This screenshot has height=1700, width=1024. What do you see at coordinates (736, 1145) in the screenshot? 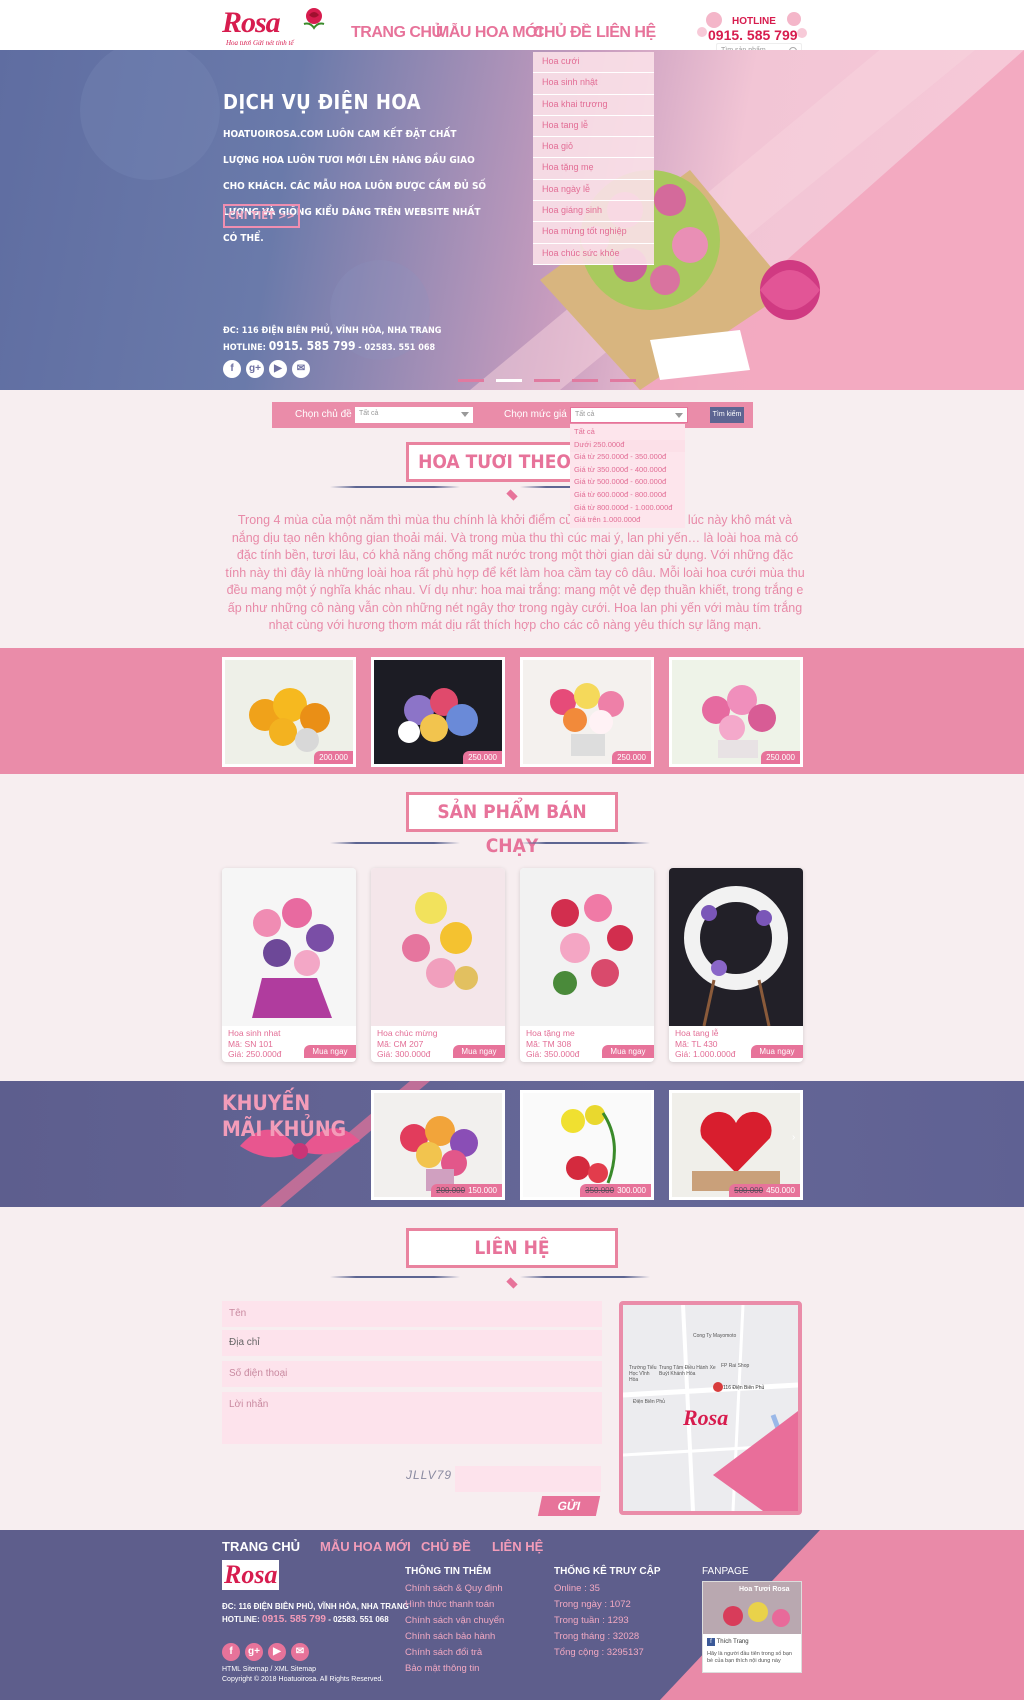
I see `promo-card: 500.000 450.000` at bounding box center [736, 1145].